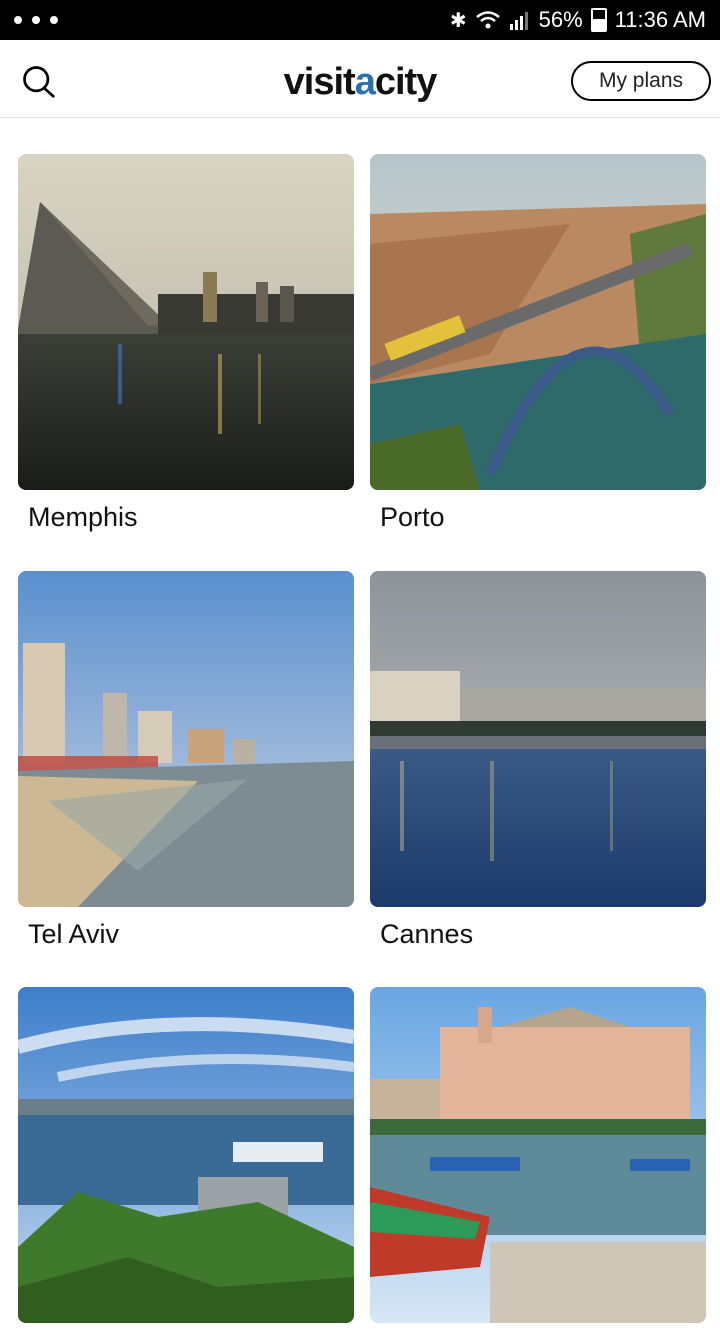 This screenshot has width=720, height=1335. Describe the element at coordinates (186, 322) in the screenshot. I see `city-image-memphis` at that location.